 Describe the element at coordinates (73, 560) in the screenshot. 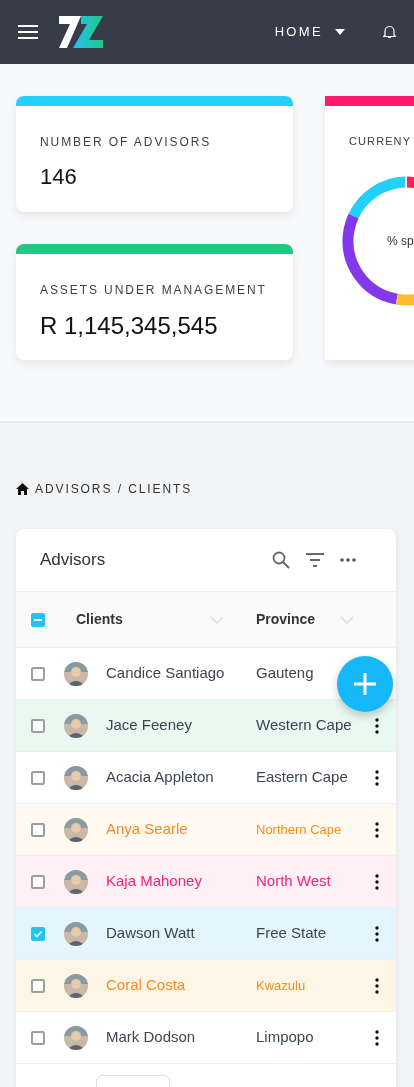

I see `table-title: Advisors` at that location.